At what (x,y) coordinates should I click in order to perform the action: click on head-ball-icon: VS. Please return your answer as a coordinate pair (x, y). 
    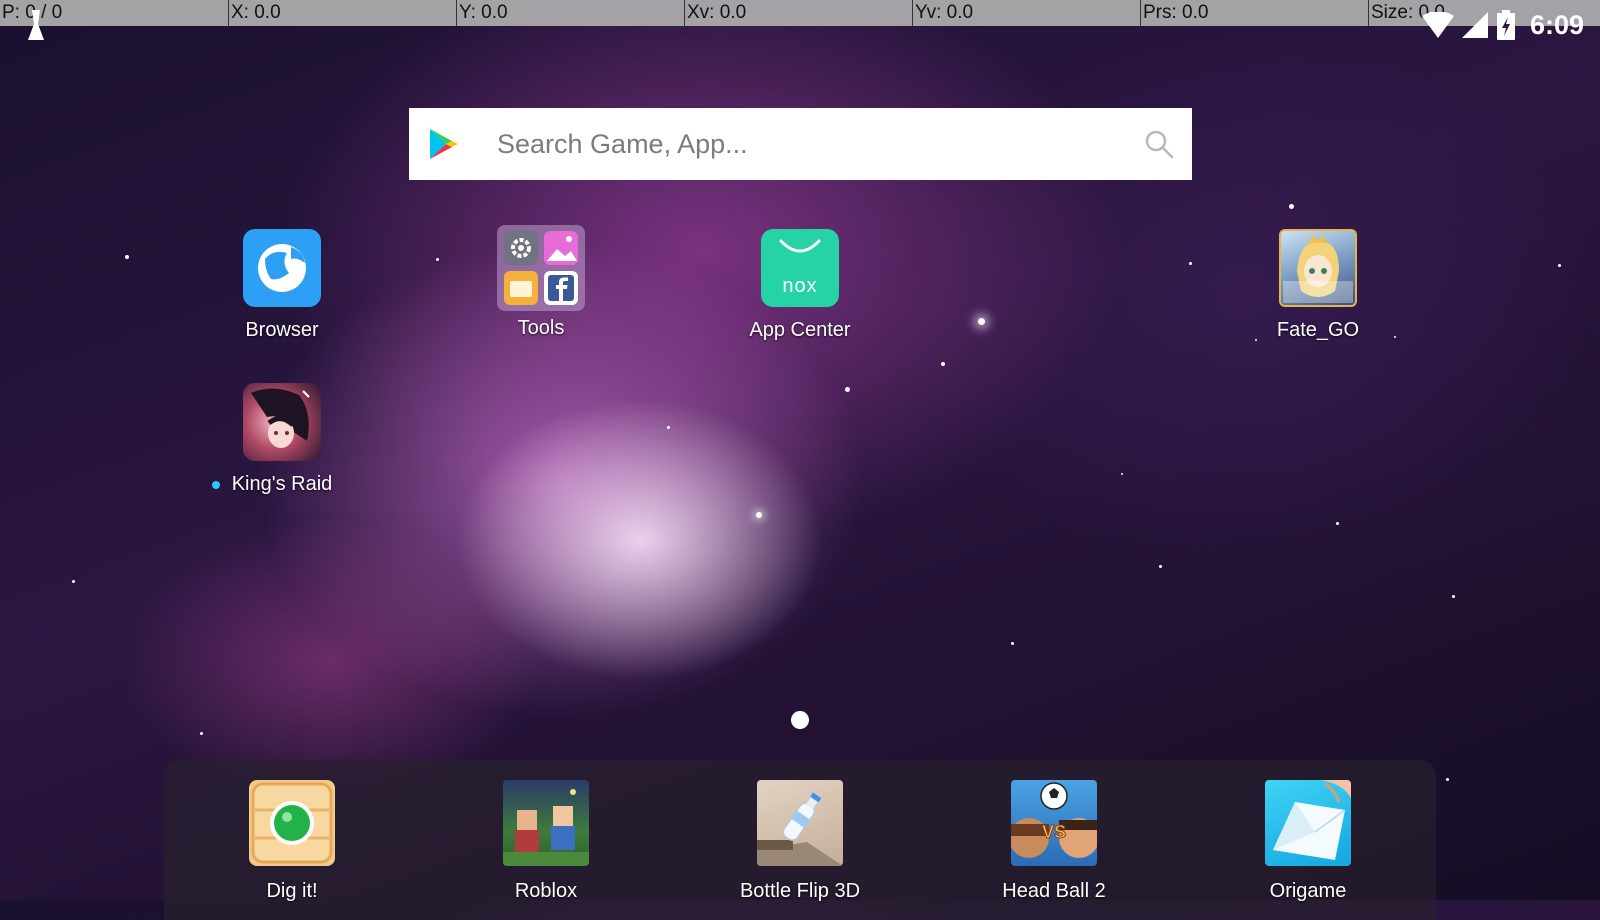
    Looking at the image, I should click on (1054, 823).